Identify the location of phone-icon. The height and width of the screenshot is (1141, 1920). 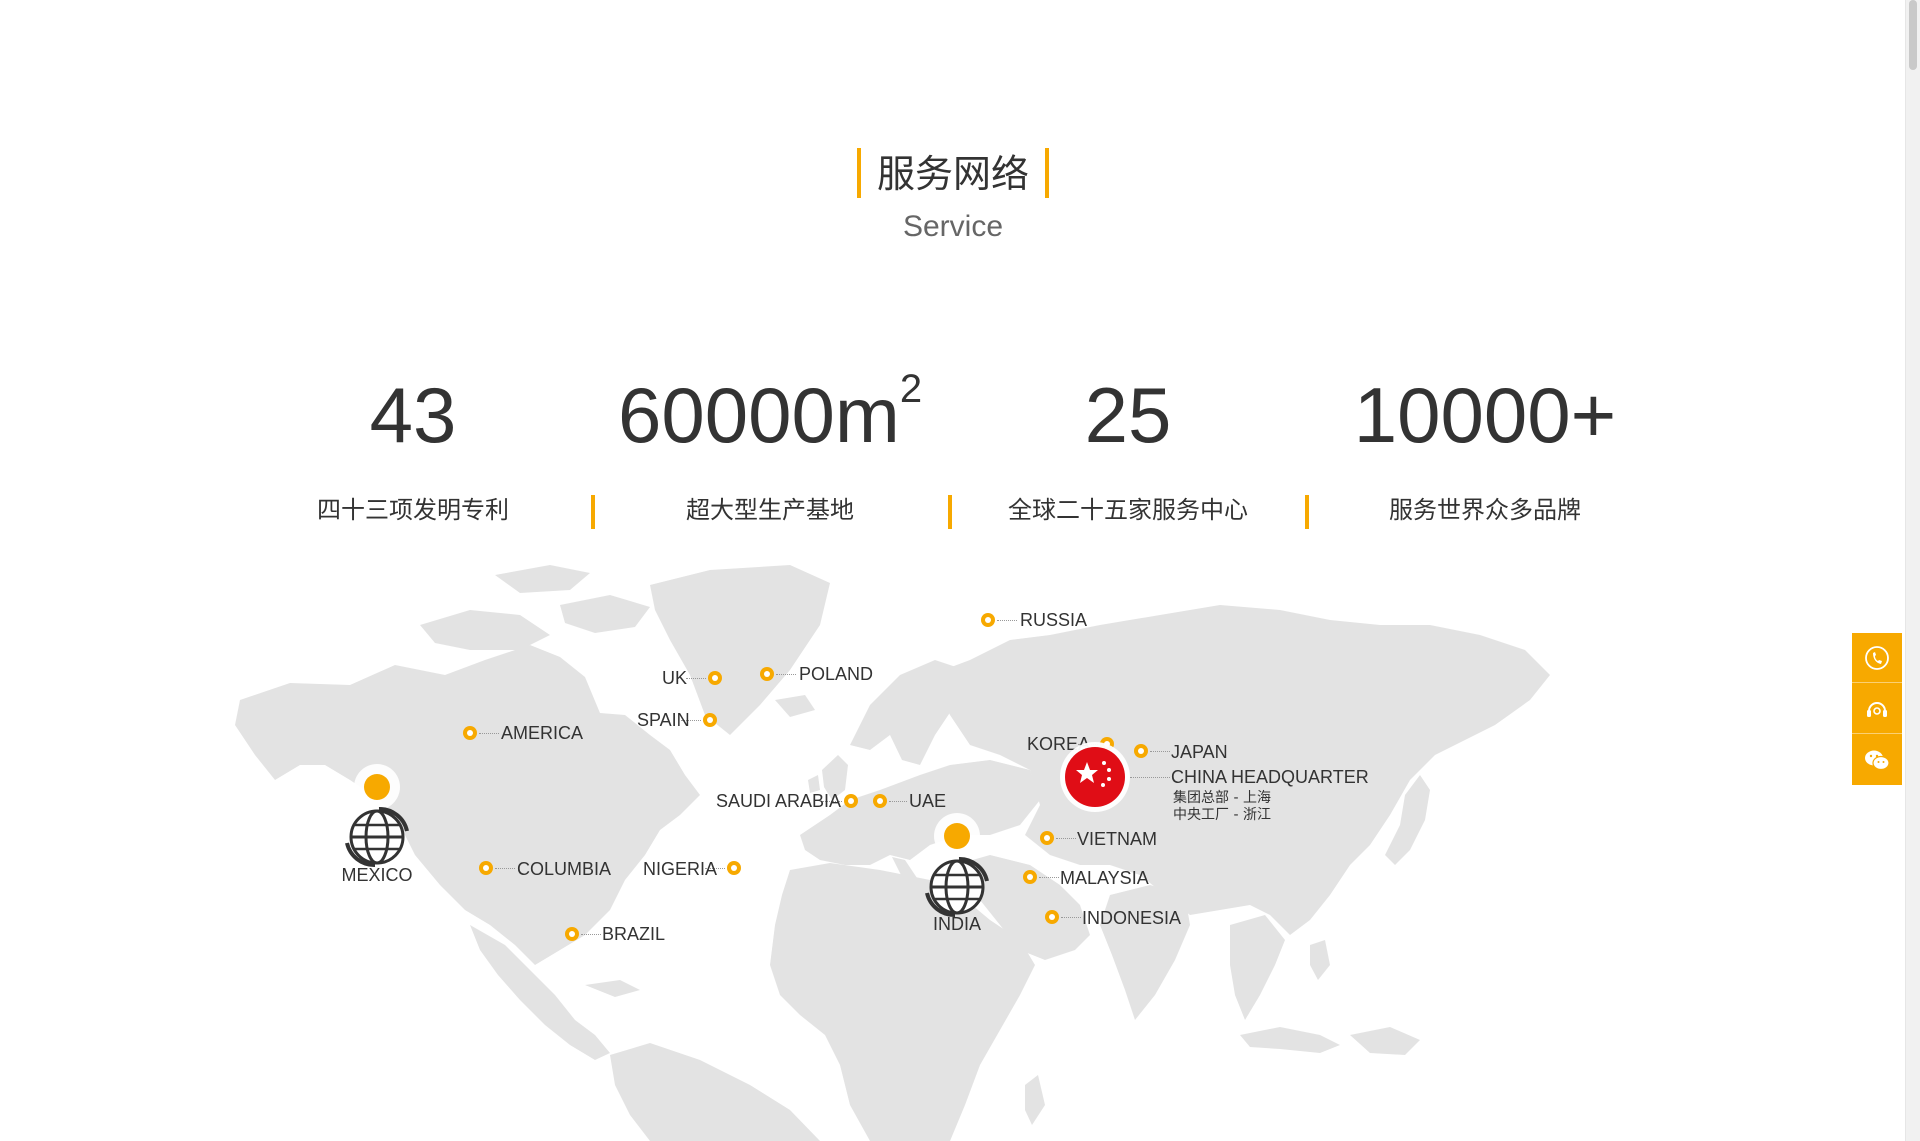
(1877, 657).